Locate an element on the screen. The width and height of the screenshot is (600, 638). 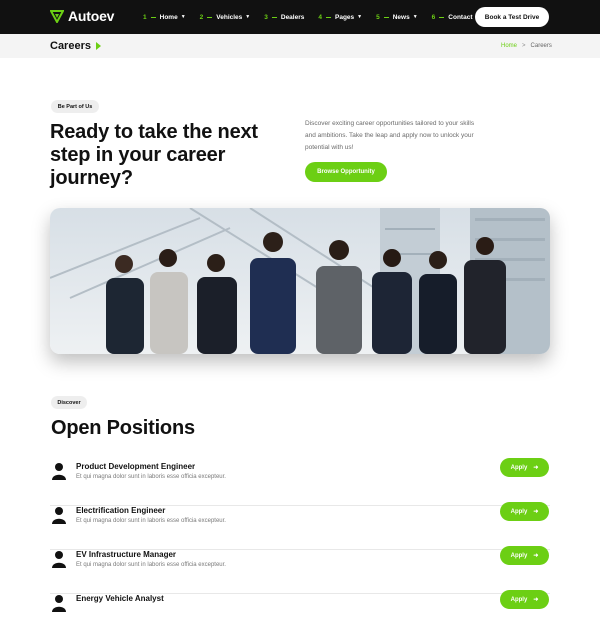
hero-badge: Be Part of Us is located at coordinates (75, 106).